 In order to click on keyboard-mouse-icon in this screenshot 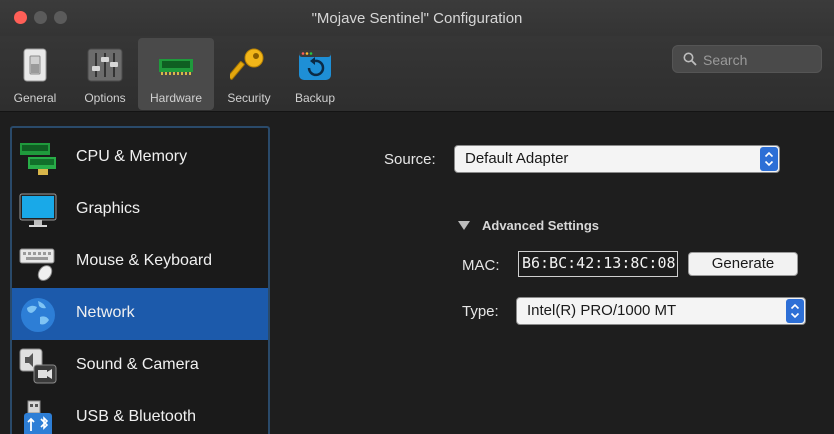, I will do `click(37, 264)`.